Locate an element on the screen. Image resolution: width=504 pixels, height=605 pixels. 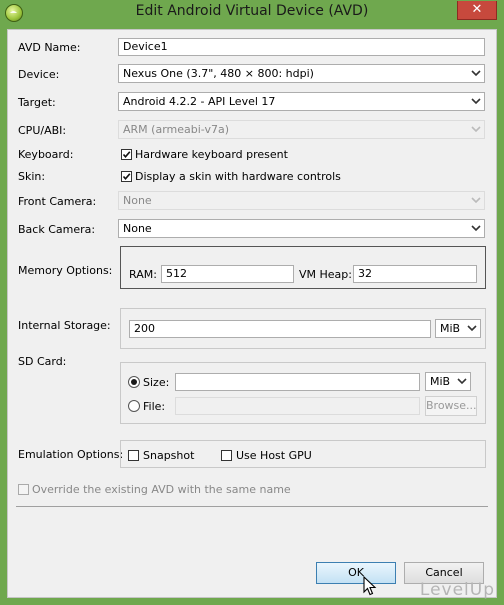
front-camera-value: None is located at coordinates (137, 200).